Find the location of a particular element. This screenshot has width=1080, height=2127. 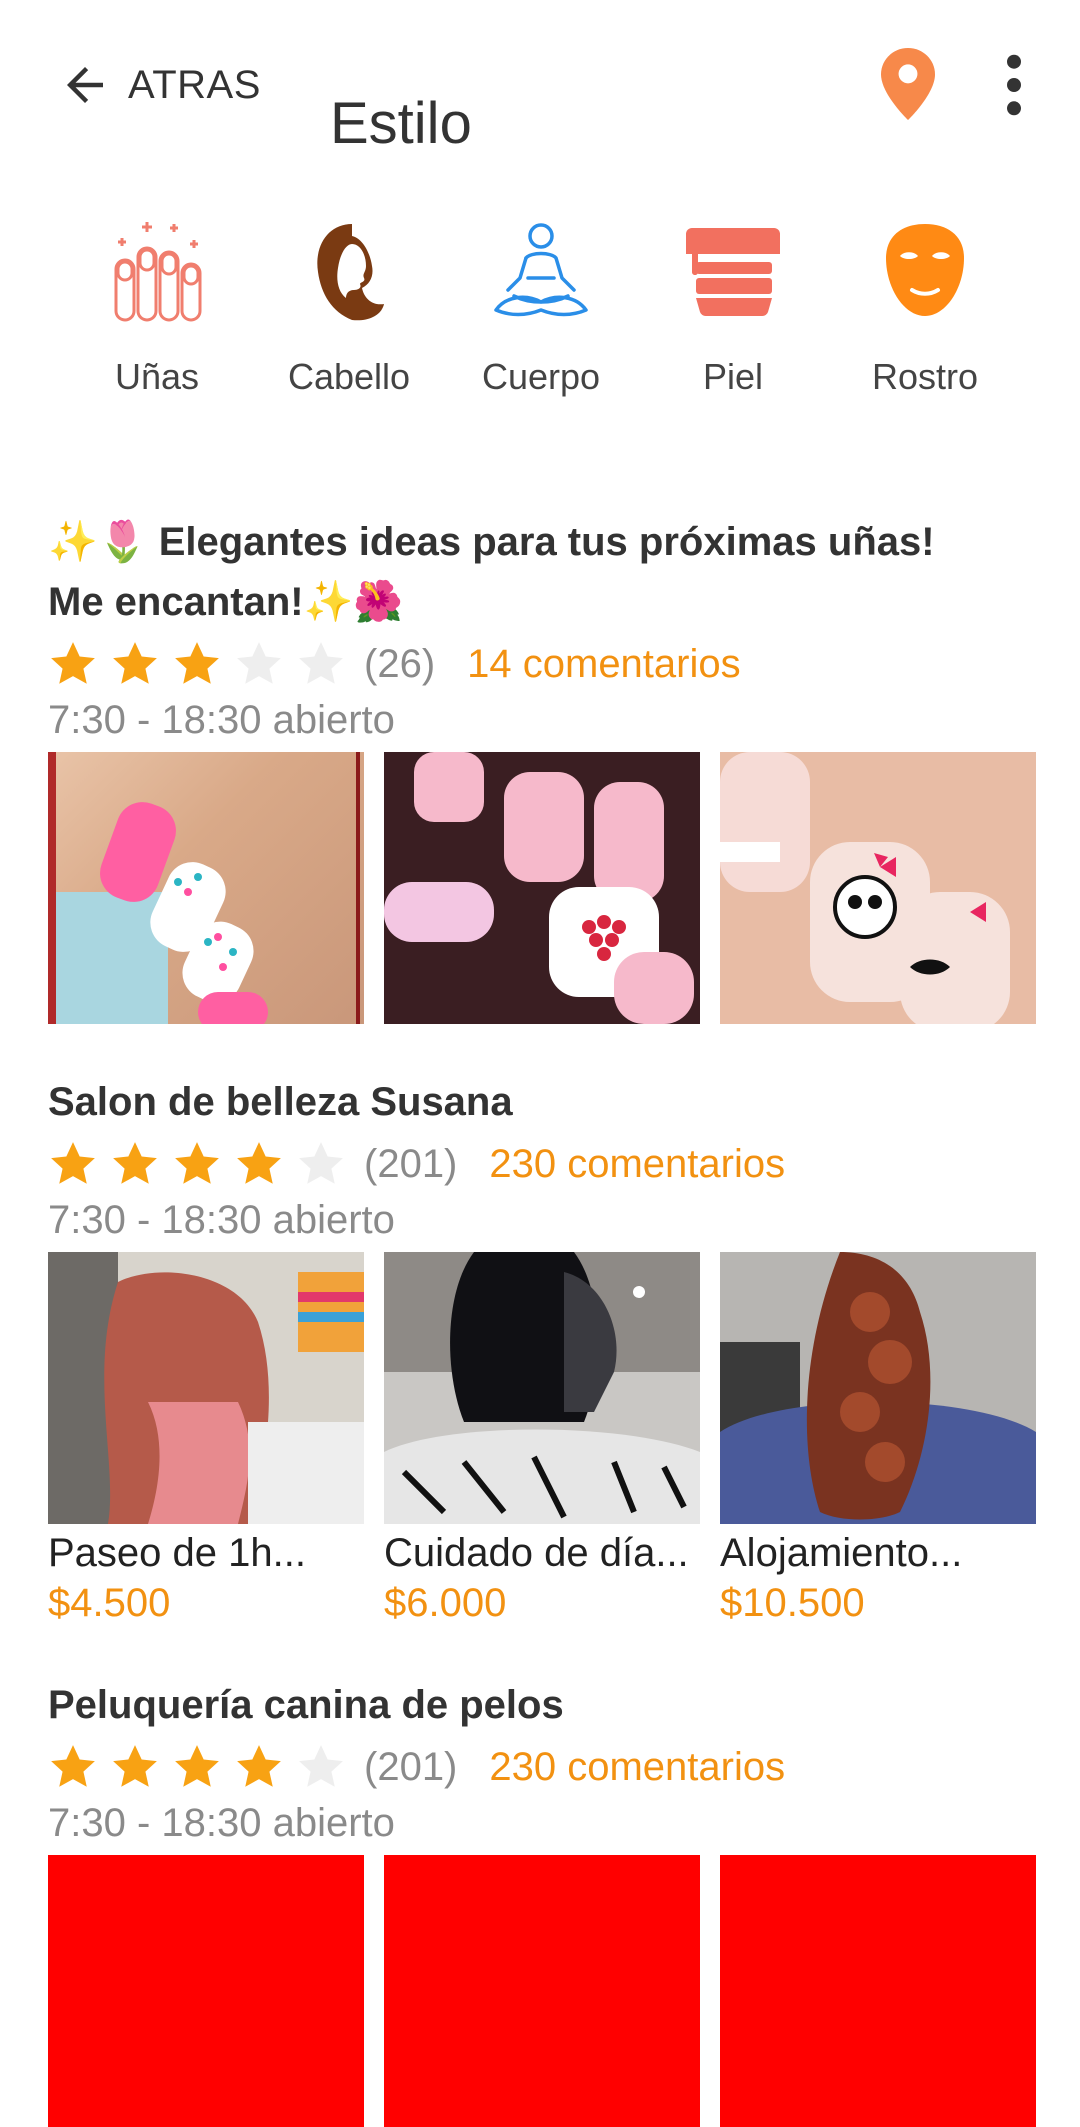

cream-jar-icon is located at coordinates (733, 272).